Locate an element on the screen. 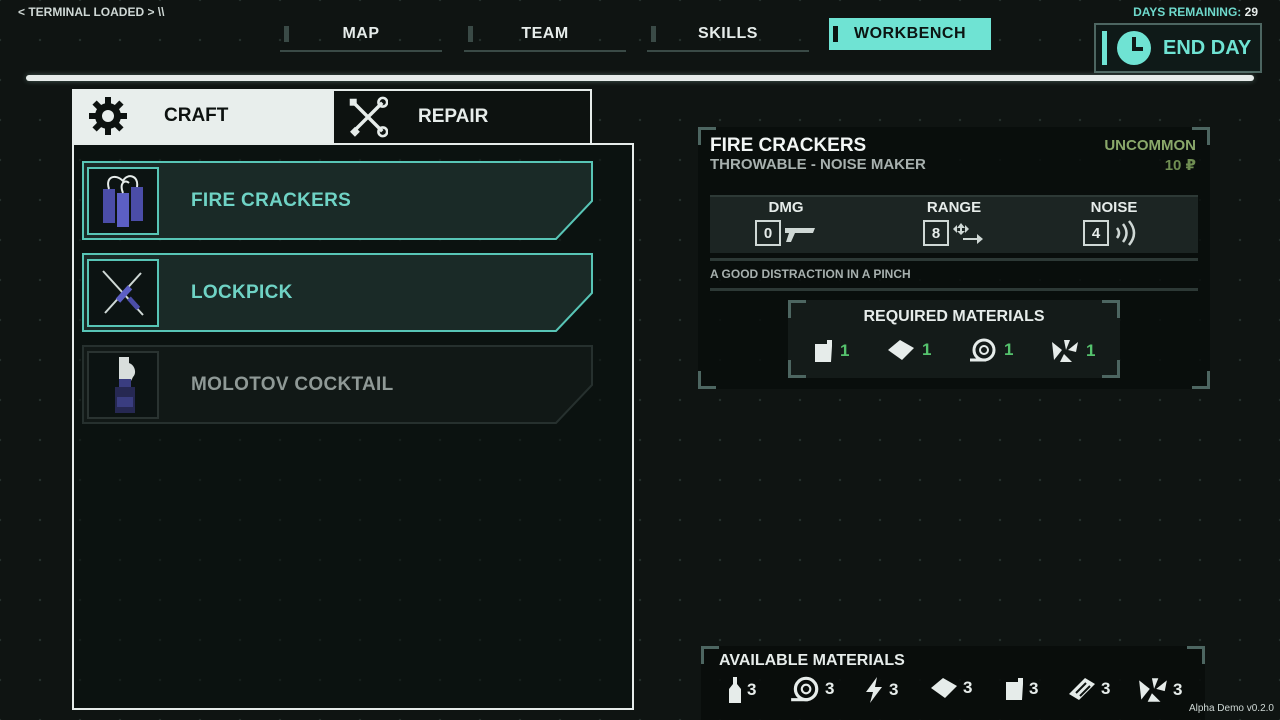  tab-workbench-label: WORKBENCH is located at coordinates (910, 33).